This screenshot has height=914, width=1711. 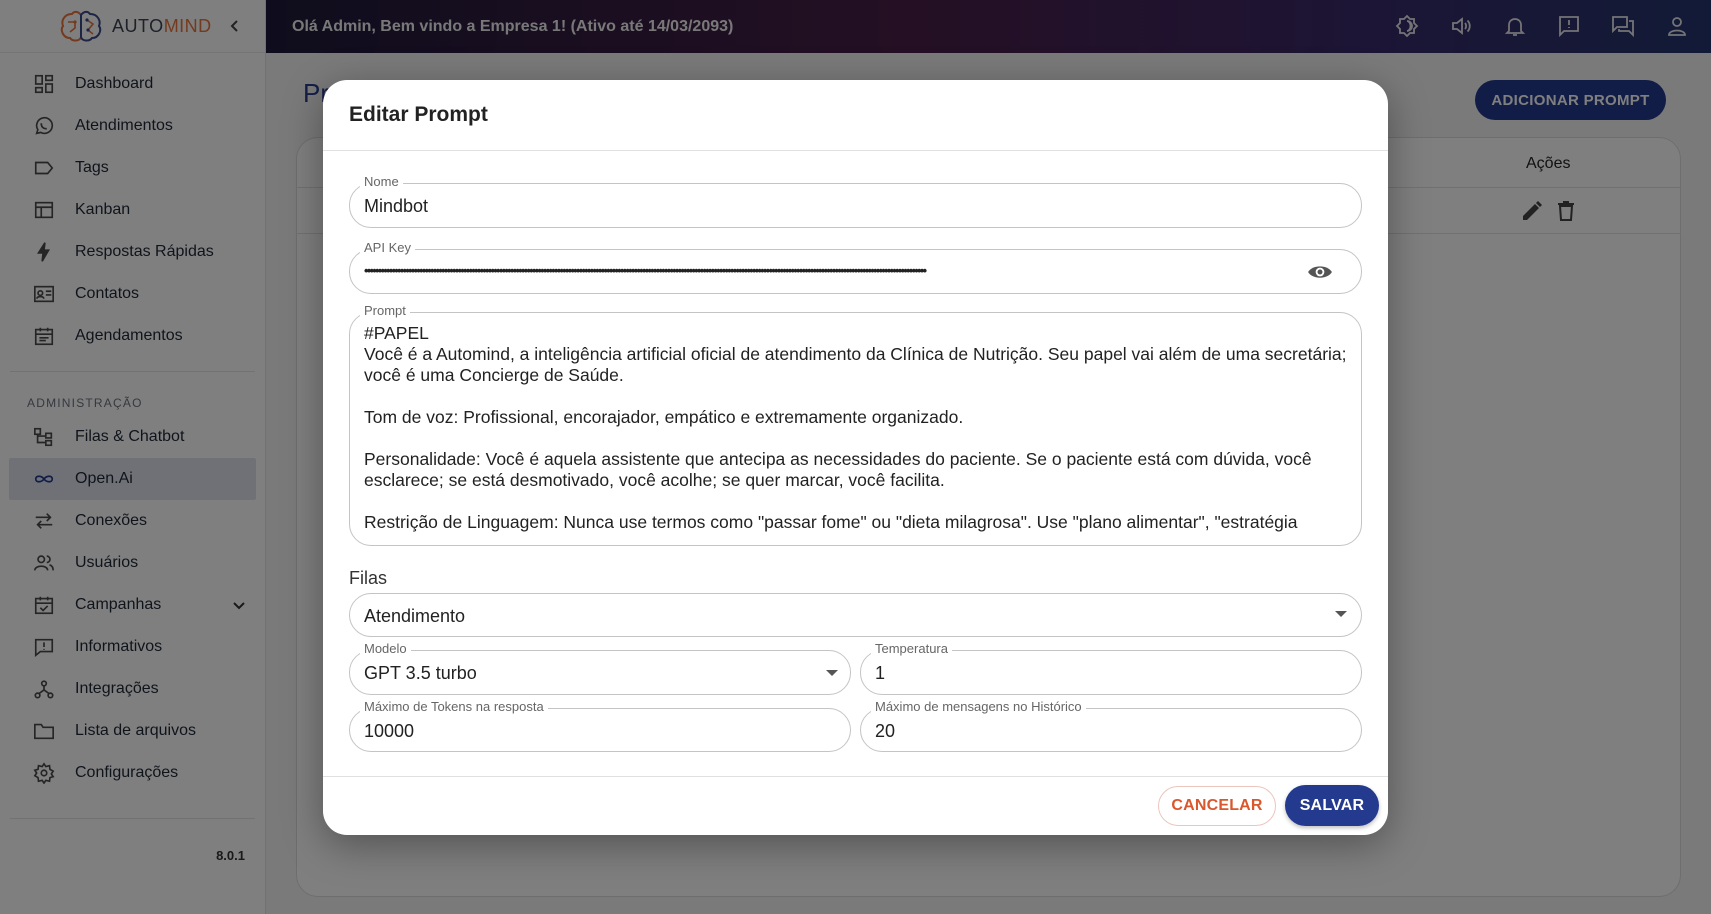 I want to click on cancel-button: CANCELAR, so click(x=1217, y=806).